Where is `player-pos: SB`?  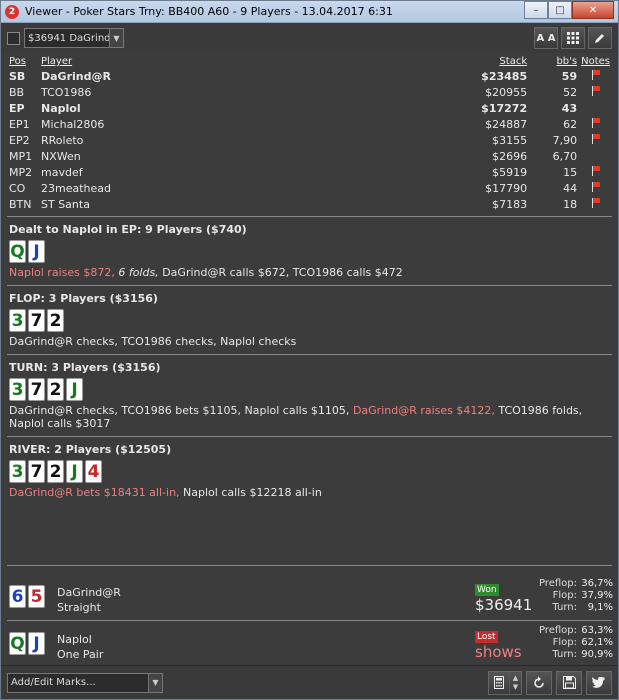 player-pos: SB is located at coordinates (17, 76).